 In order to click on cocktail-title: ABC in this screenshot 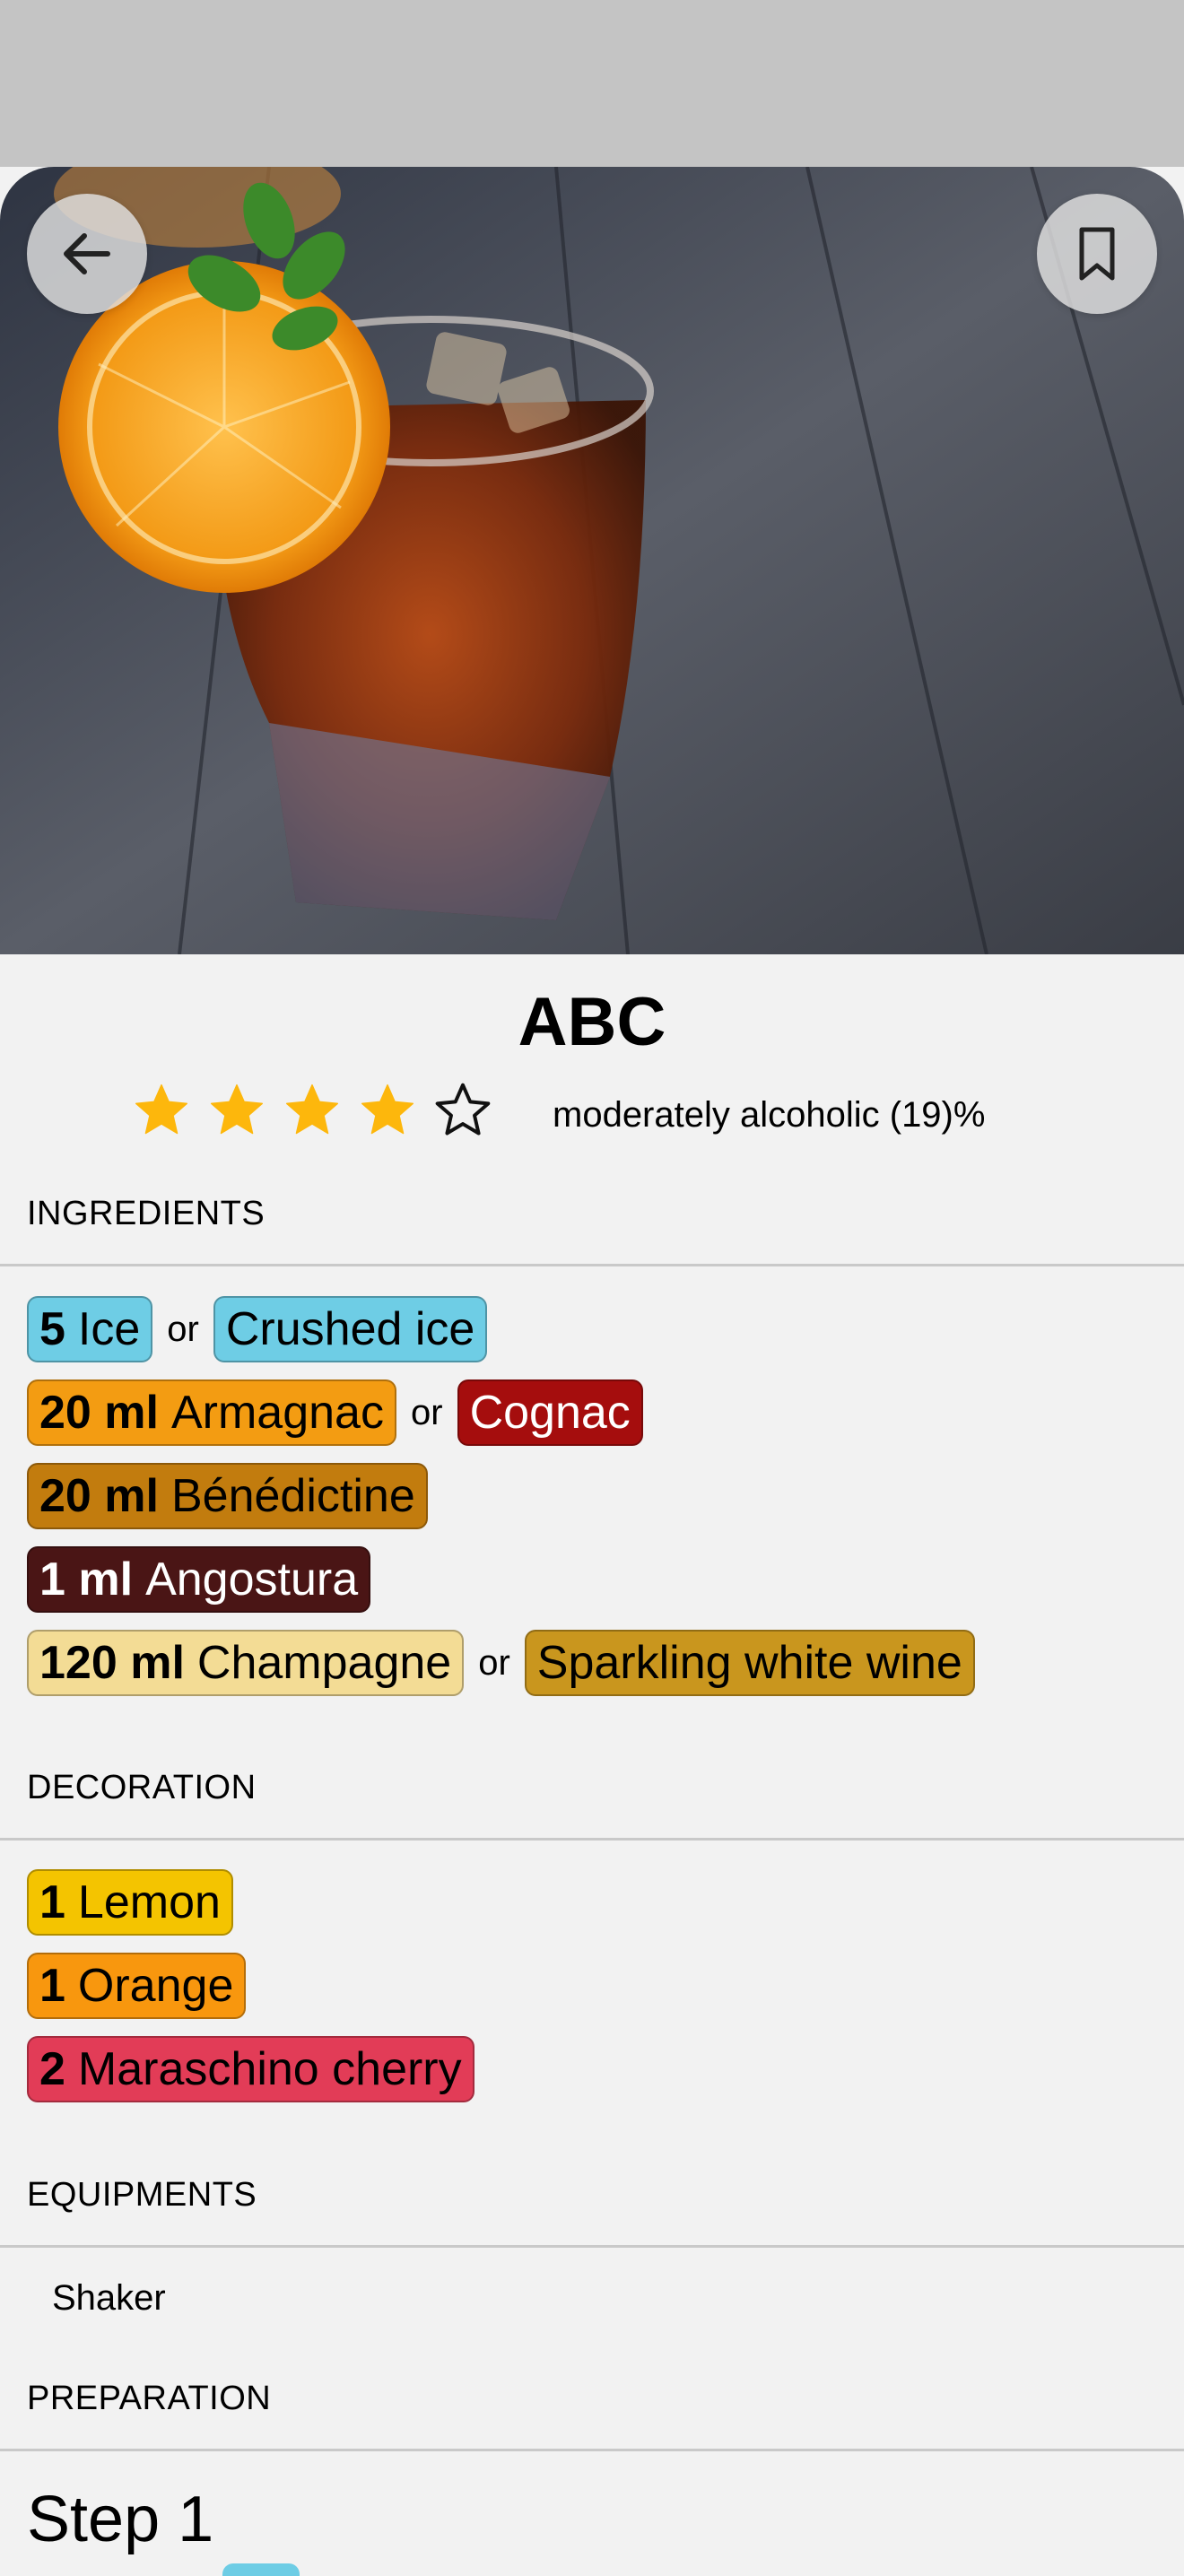, I will do `click(592, 1022)`.